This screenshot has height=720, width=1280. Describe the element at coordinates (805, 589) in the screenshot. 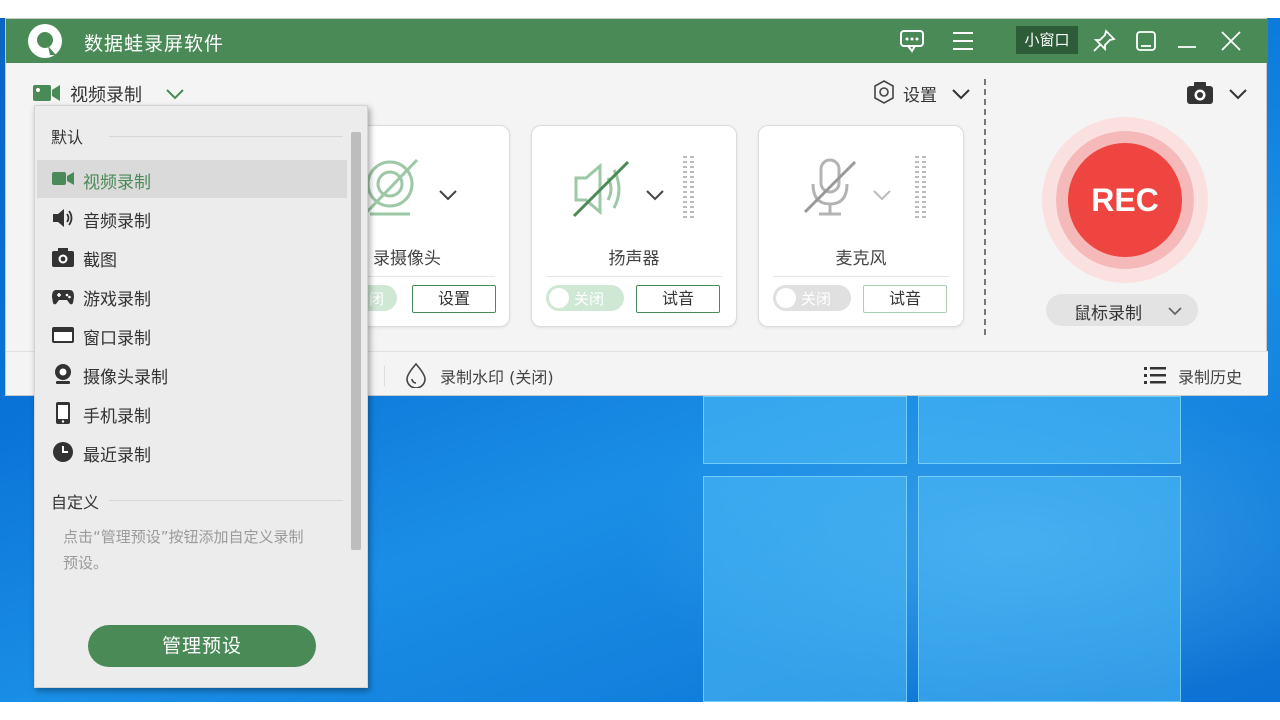

I see `windows-logo-pane-bottom-left` at that location.